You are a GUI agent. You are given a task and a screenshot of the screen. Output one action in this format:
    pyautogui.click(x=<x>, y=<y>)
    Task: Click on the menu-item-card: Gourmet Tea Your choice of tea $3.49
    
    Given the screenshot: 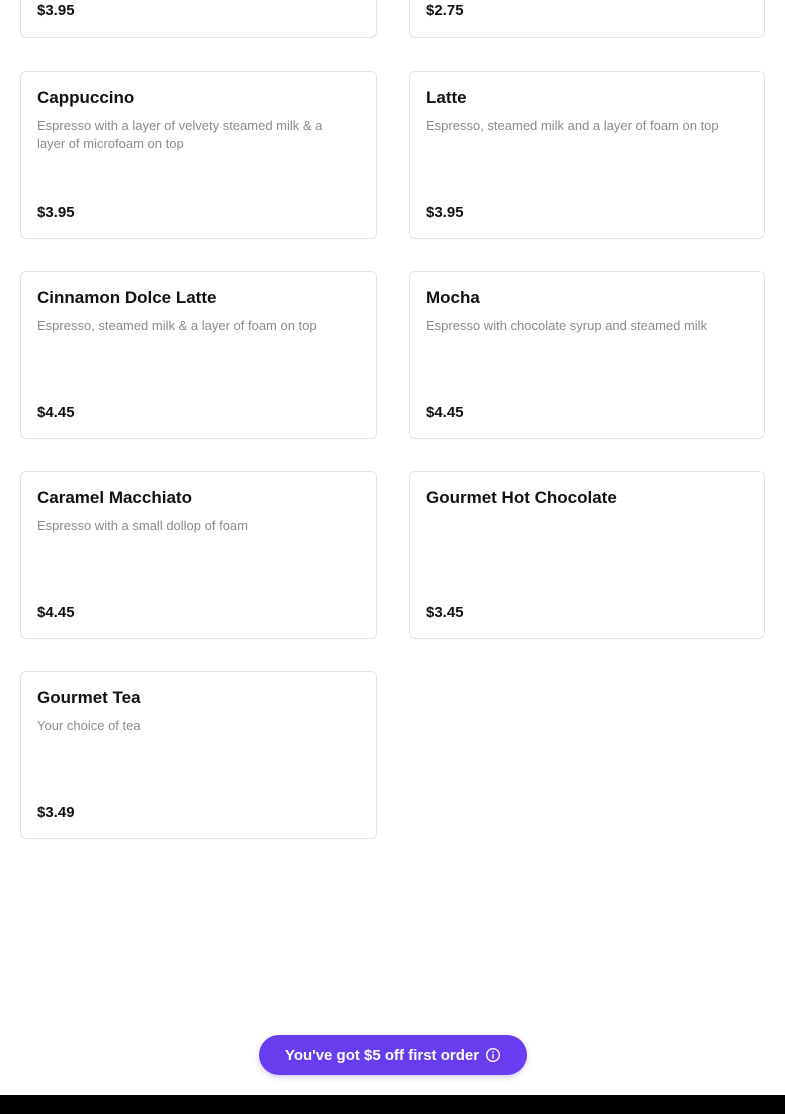 What is the action you would take?
    pyautogui.click(x=198, y=755)
    